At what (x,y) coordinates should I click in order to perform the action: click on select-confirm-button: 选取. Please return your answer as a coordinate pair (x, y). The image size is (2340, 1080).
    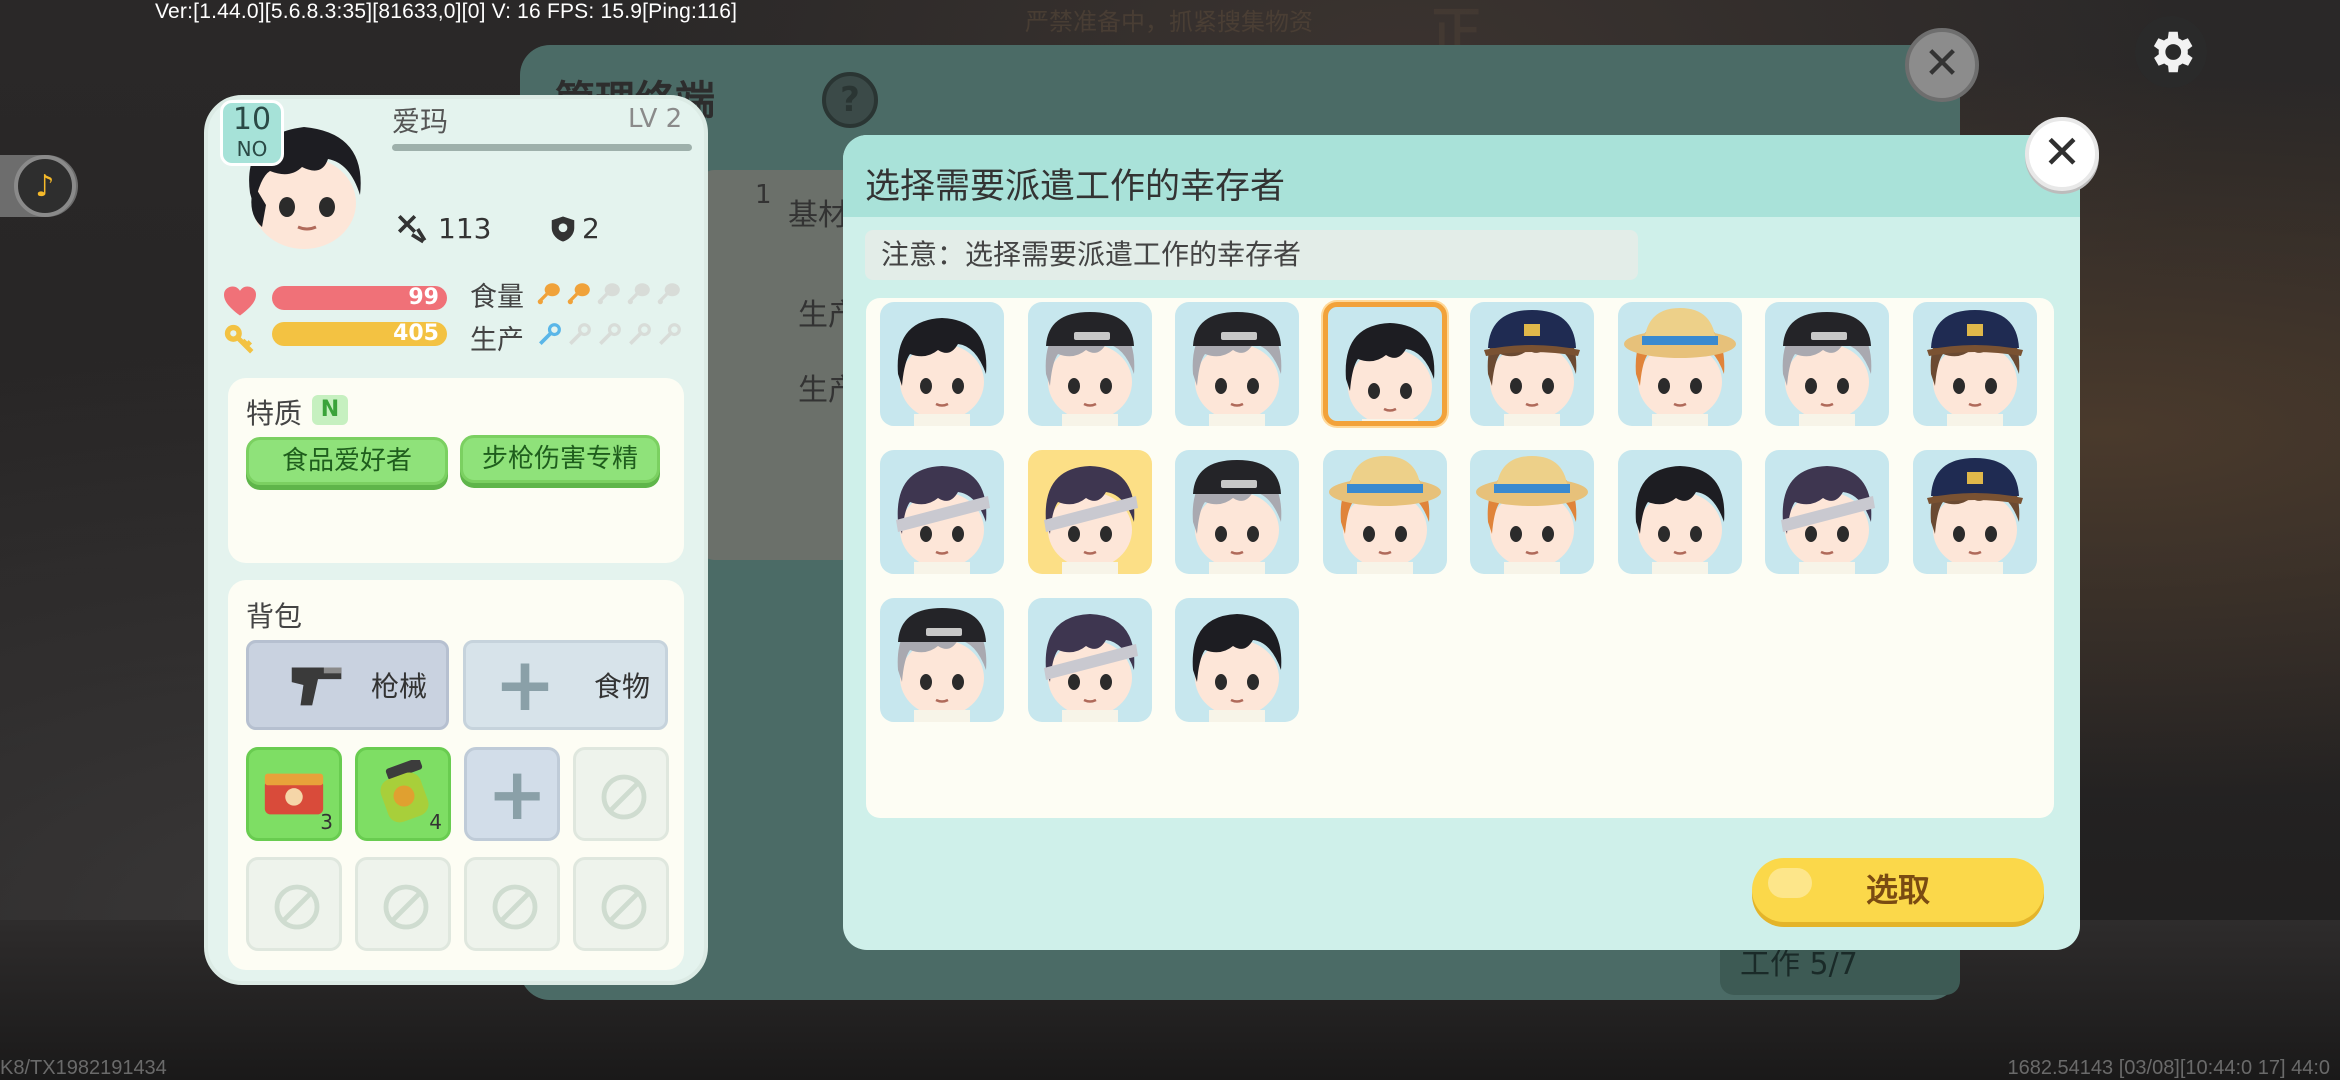
    Looking at the image, I should click on (1898, 890).